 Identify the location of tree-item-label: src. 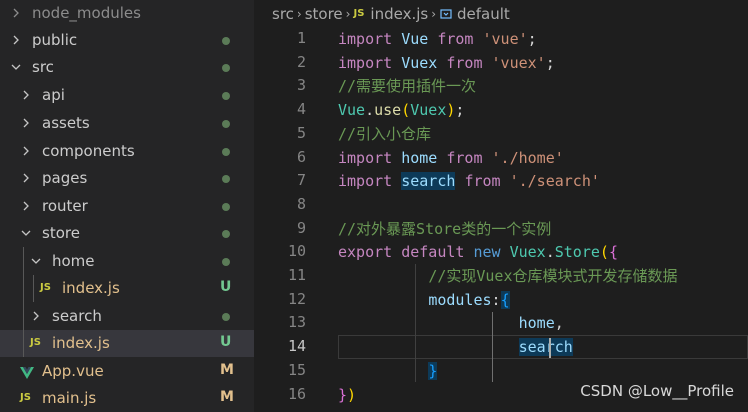
(43, 67).